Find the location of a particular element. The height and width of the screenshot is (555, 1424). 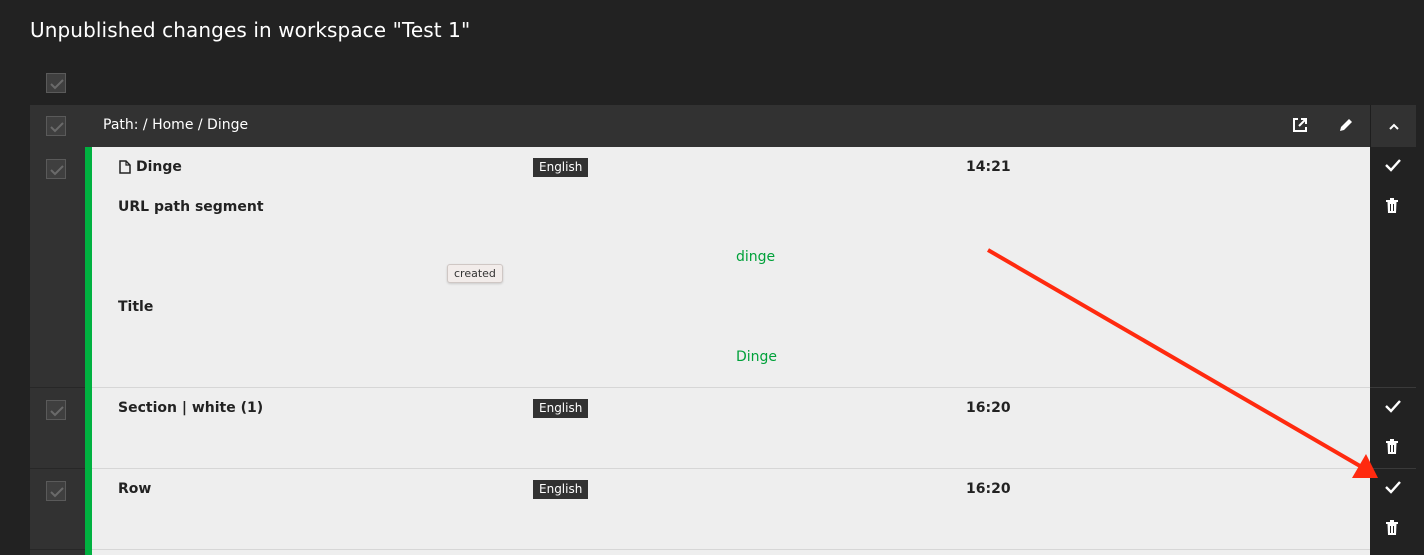

open-external-button is located at coordinates (1300, 125).